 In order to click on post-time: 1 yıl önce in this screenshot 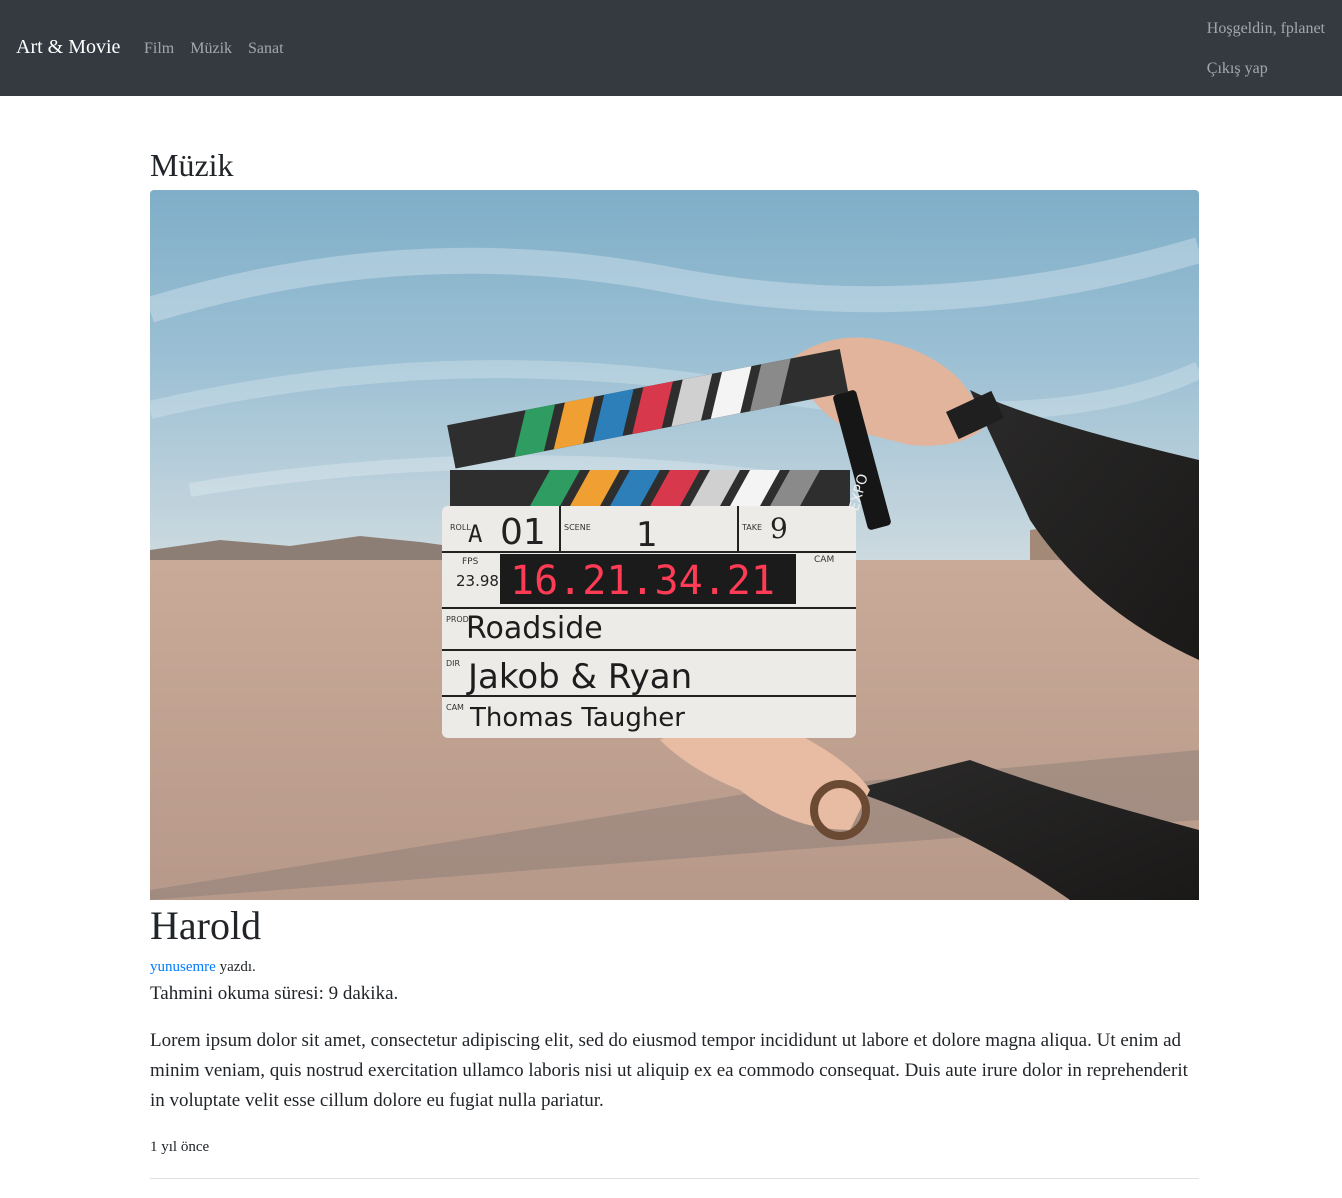, I will do `click(180, 1147)`.